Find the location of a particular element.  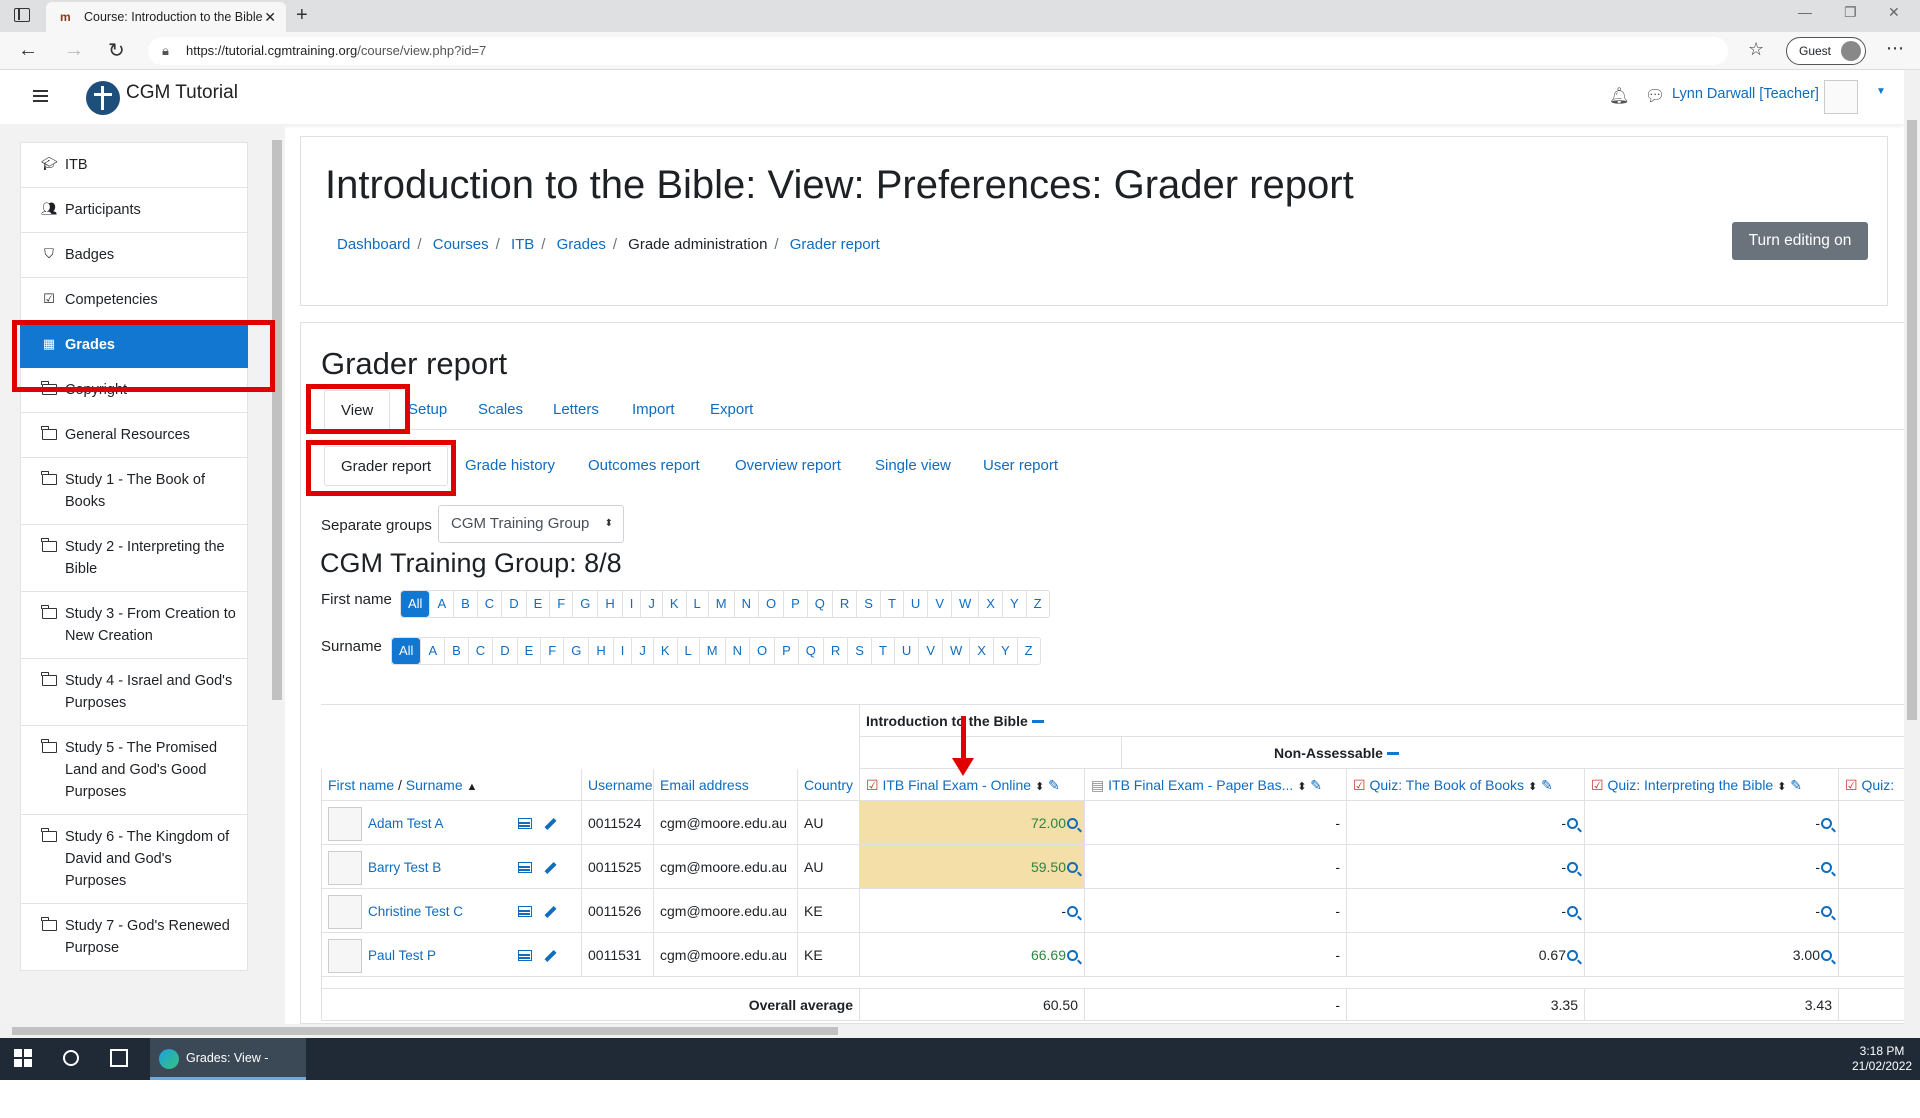

cell-name: Barry Test B is located at coordinates (451, 867).